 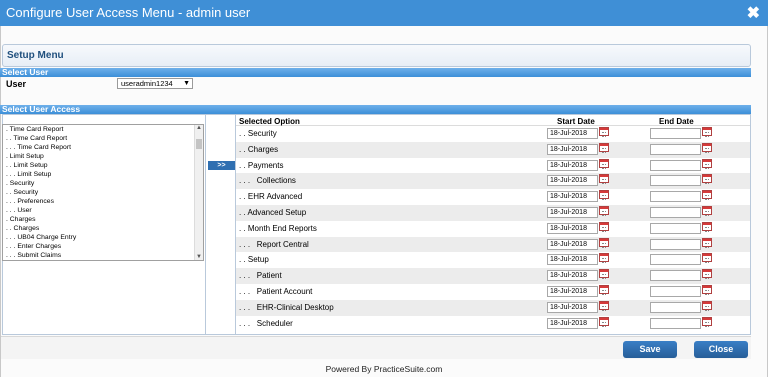 I want to click on tree-item: . . . Limit Setup, so click(x=103, y=174).